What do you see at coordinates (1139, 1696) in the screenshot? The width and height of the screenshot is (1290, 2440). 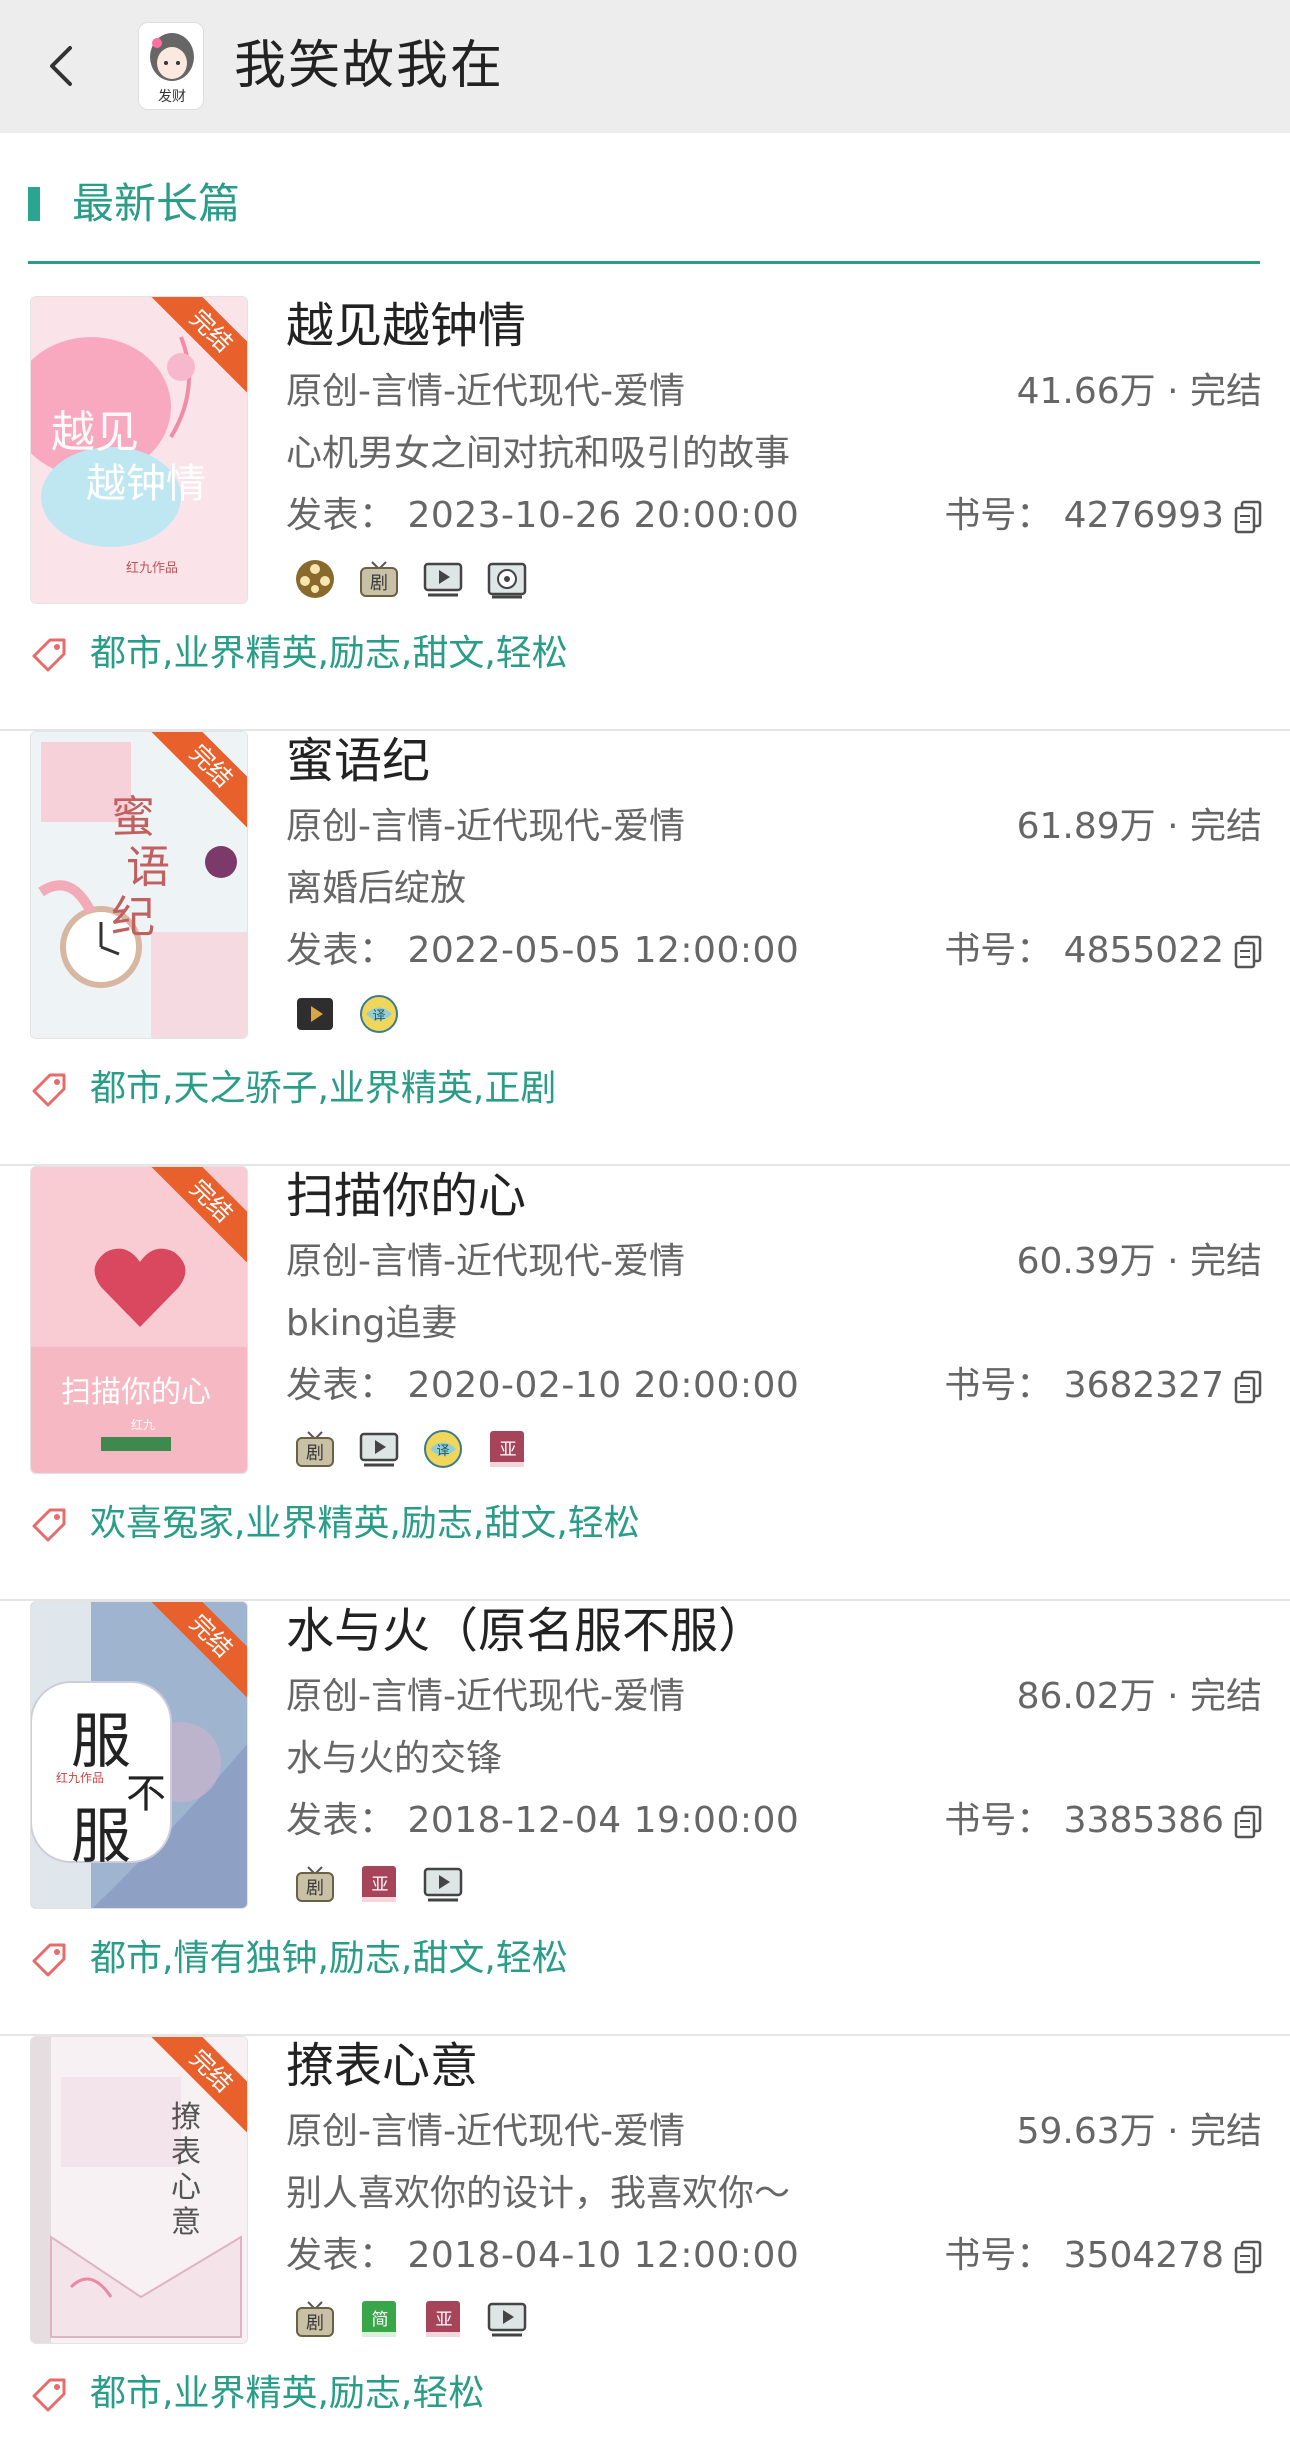 I see `book-word-count: 86.02万 · 完结` at bounding box center [1139, 1696].